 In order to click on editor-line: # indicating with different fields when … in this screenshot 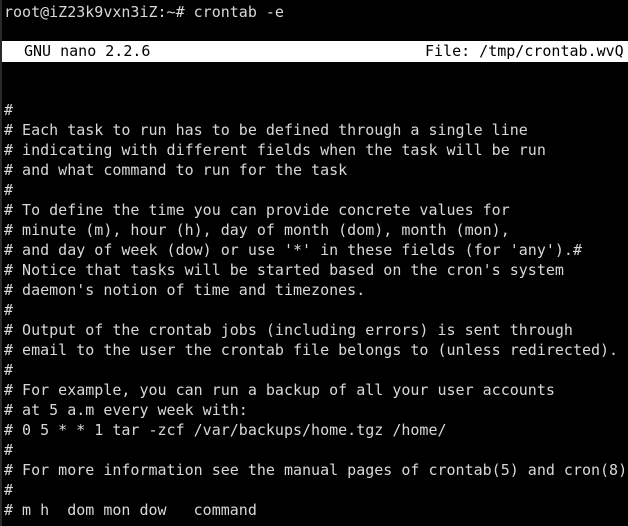, I will do `click(314, 150)`.